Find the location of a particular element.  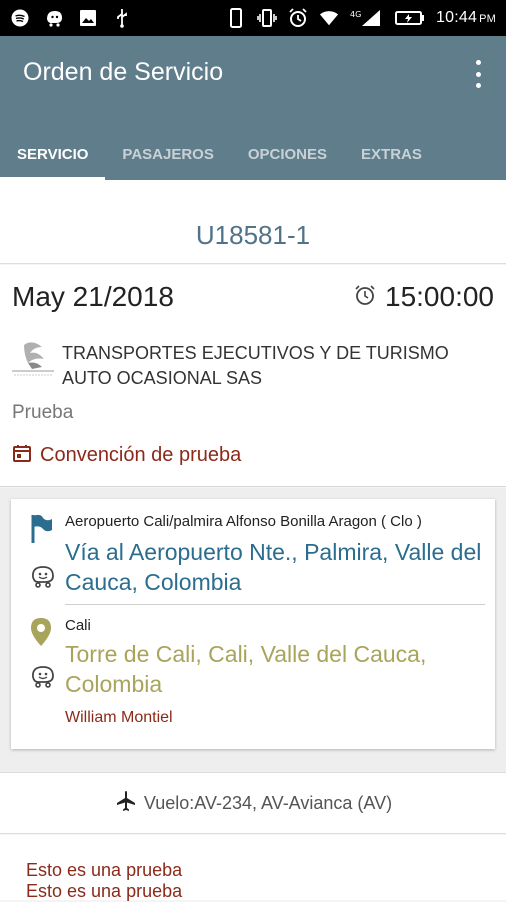

service-date: May 21/2018 is located at coordinates (93, 296).